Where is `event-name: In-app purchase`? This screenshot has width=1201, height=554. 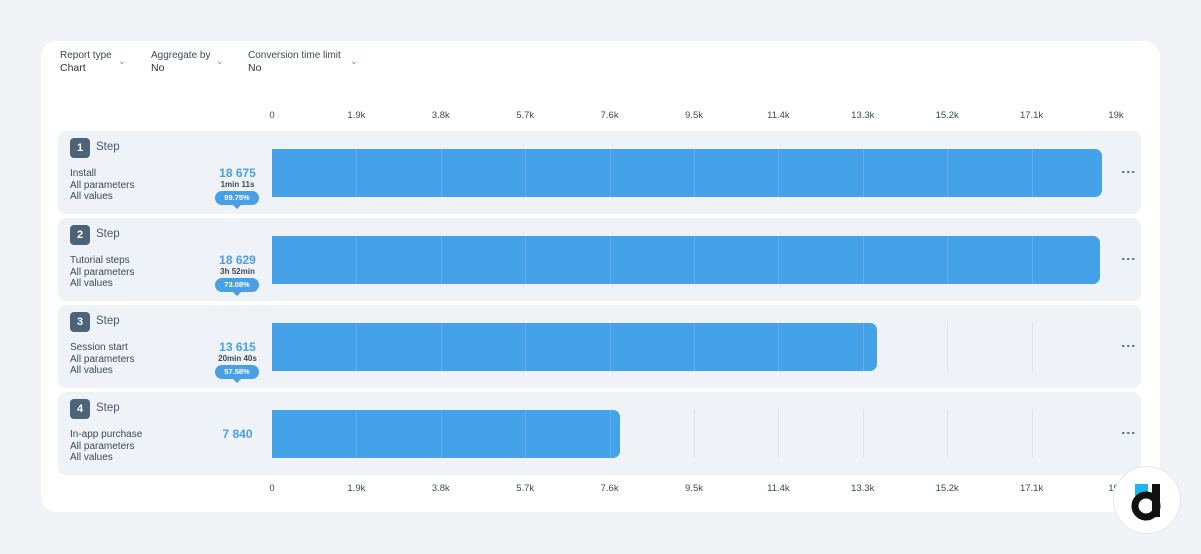 event-name: In-app purchase is located at coordinates (106, 434).